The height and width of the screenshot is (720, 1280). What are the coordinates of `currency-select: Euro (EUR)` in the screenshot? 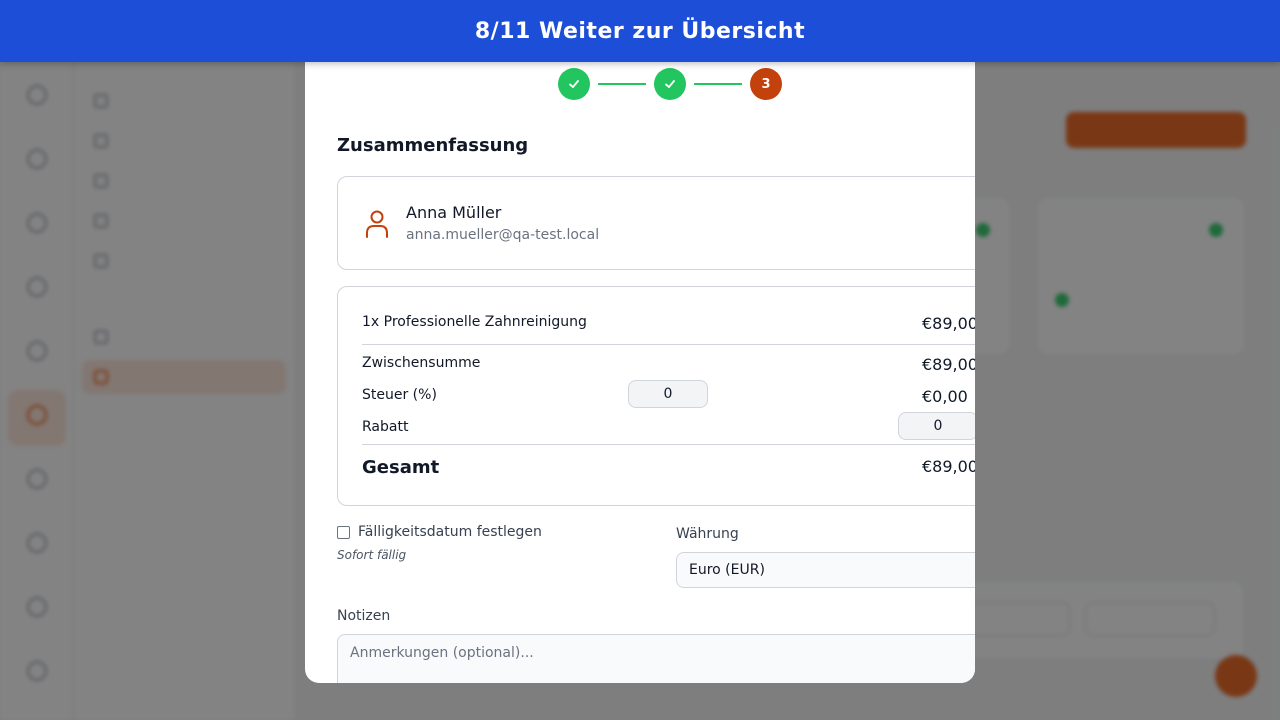 It's located at (825, 570).